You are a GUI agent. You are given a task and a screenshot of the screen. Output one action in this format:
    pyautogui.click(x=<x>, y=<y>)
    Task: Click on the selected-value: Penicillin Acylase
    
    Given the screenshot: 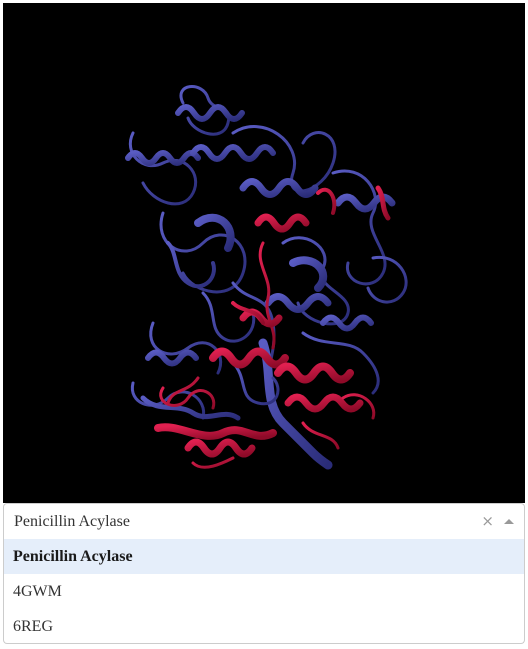 What is the action you would take?
    pyautogui.click(x=72, y=521)
    